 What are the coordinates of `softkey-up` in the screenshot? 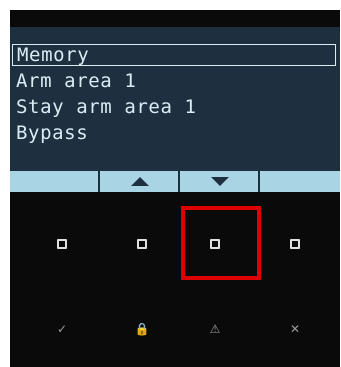 It's located at (140, 181).